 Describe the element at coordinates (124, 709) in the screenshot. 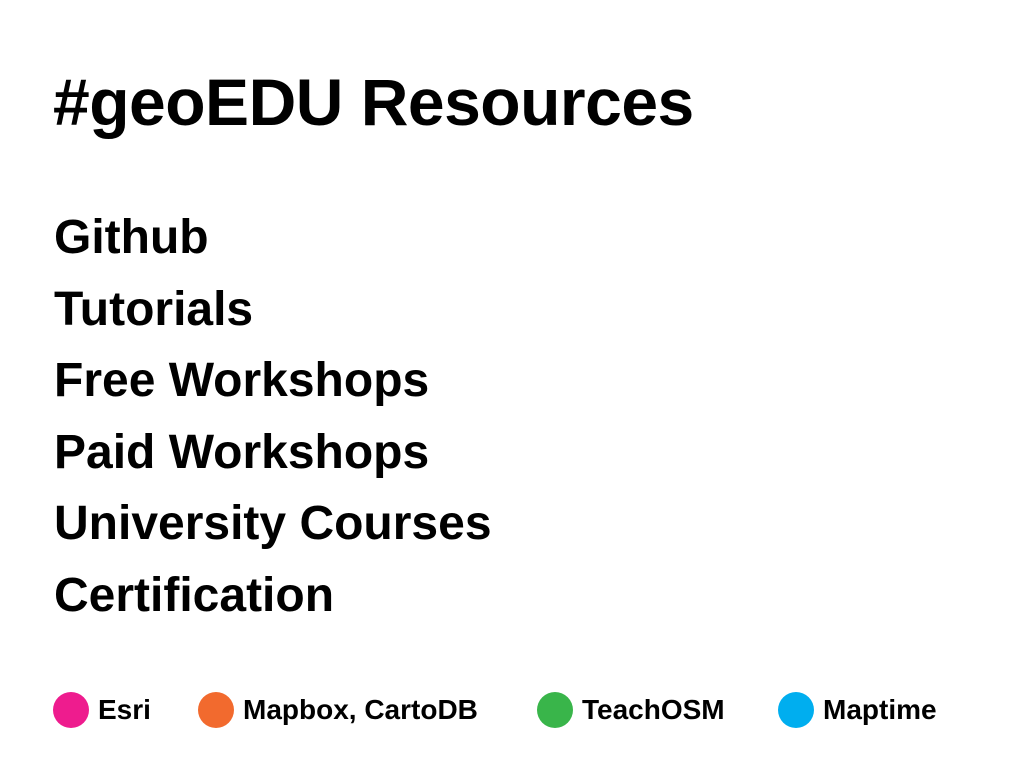

I see `legend-label: Esri` at that location.